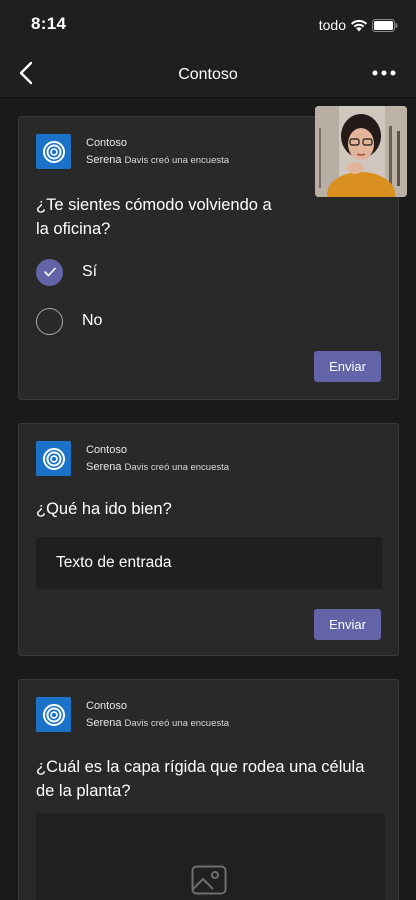  I want to click on participant-video-image, so click(361, 151).